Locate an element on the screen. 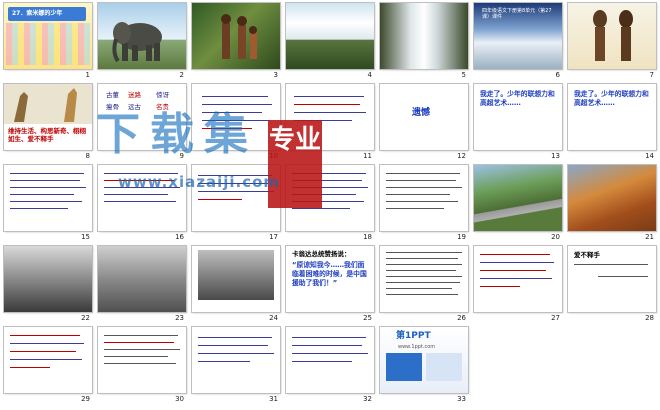  elephant-photo is located at coordinates (137, 42).